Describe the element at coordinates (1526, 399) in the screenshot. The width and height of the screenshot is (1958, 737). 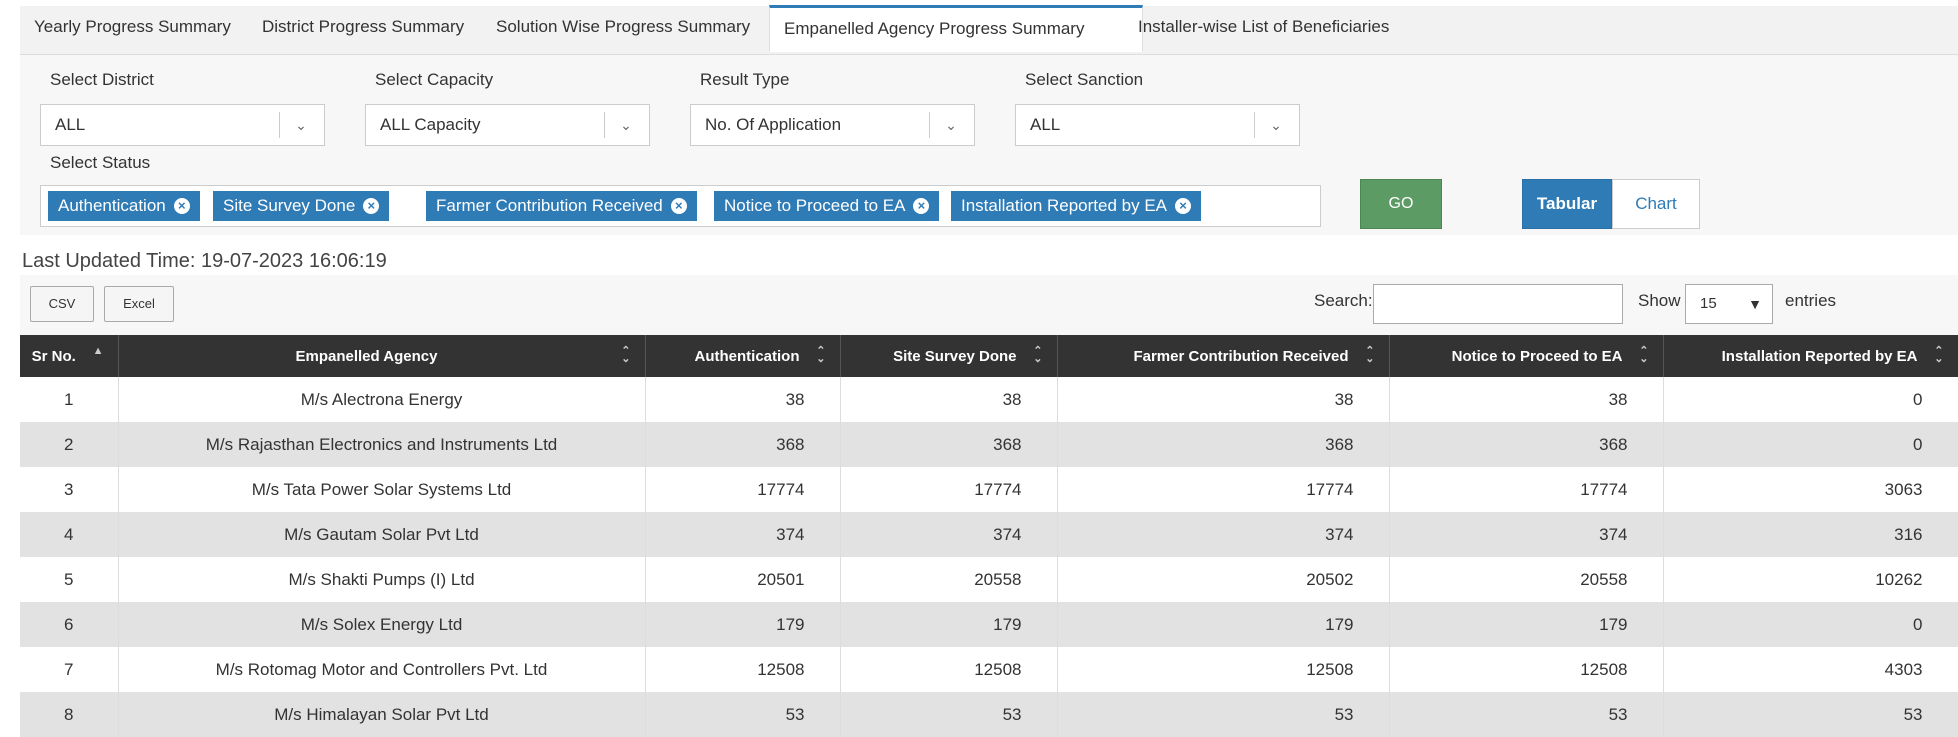
I see `cell-notice-to-proceed: 38` at that location.